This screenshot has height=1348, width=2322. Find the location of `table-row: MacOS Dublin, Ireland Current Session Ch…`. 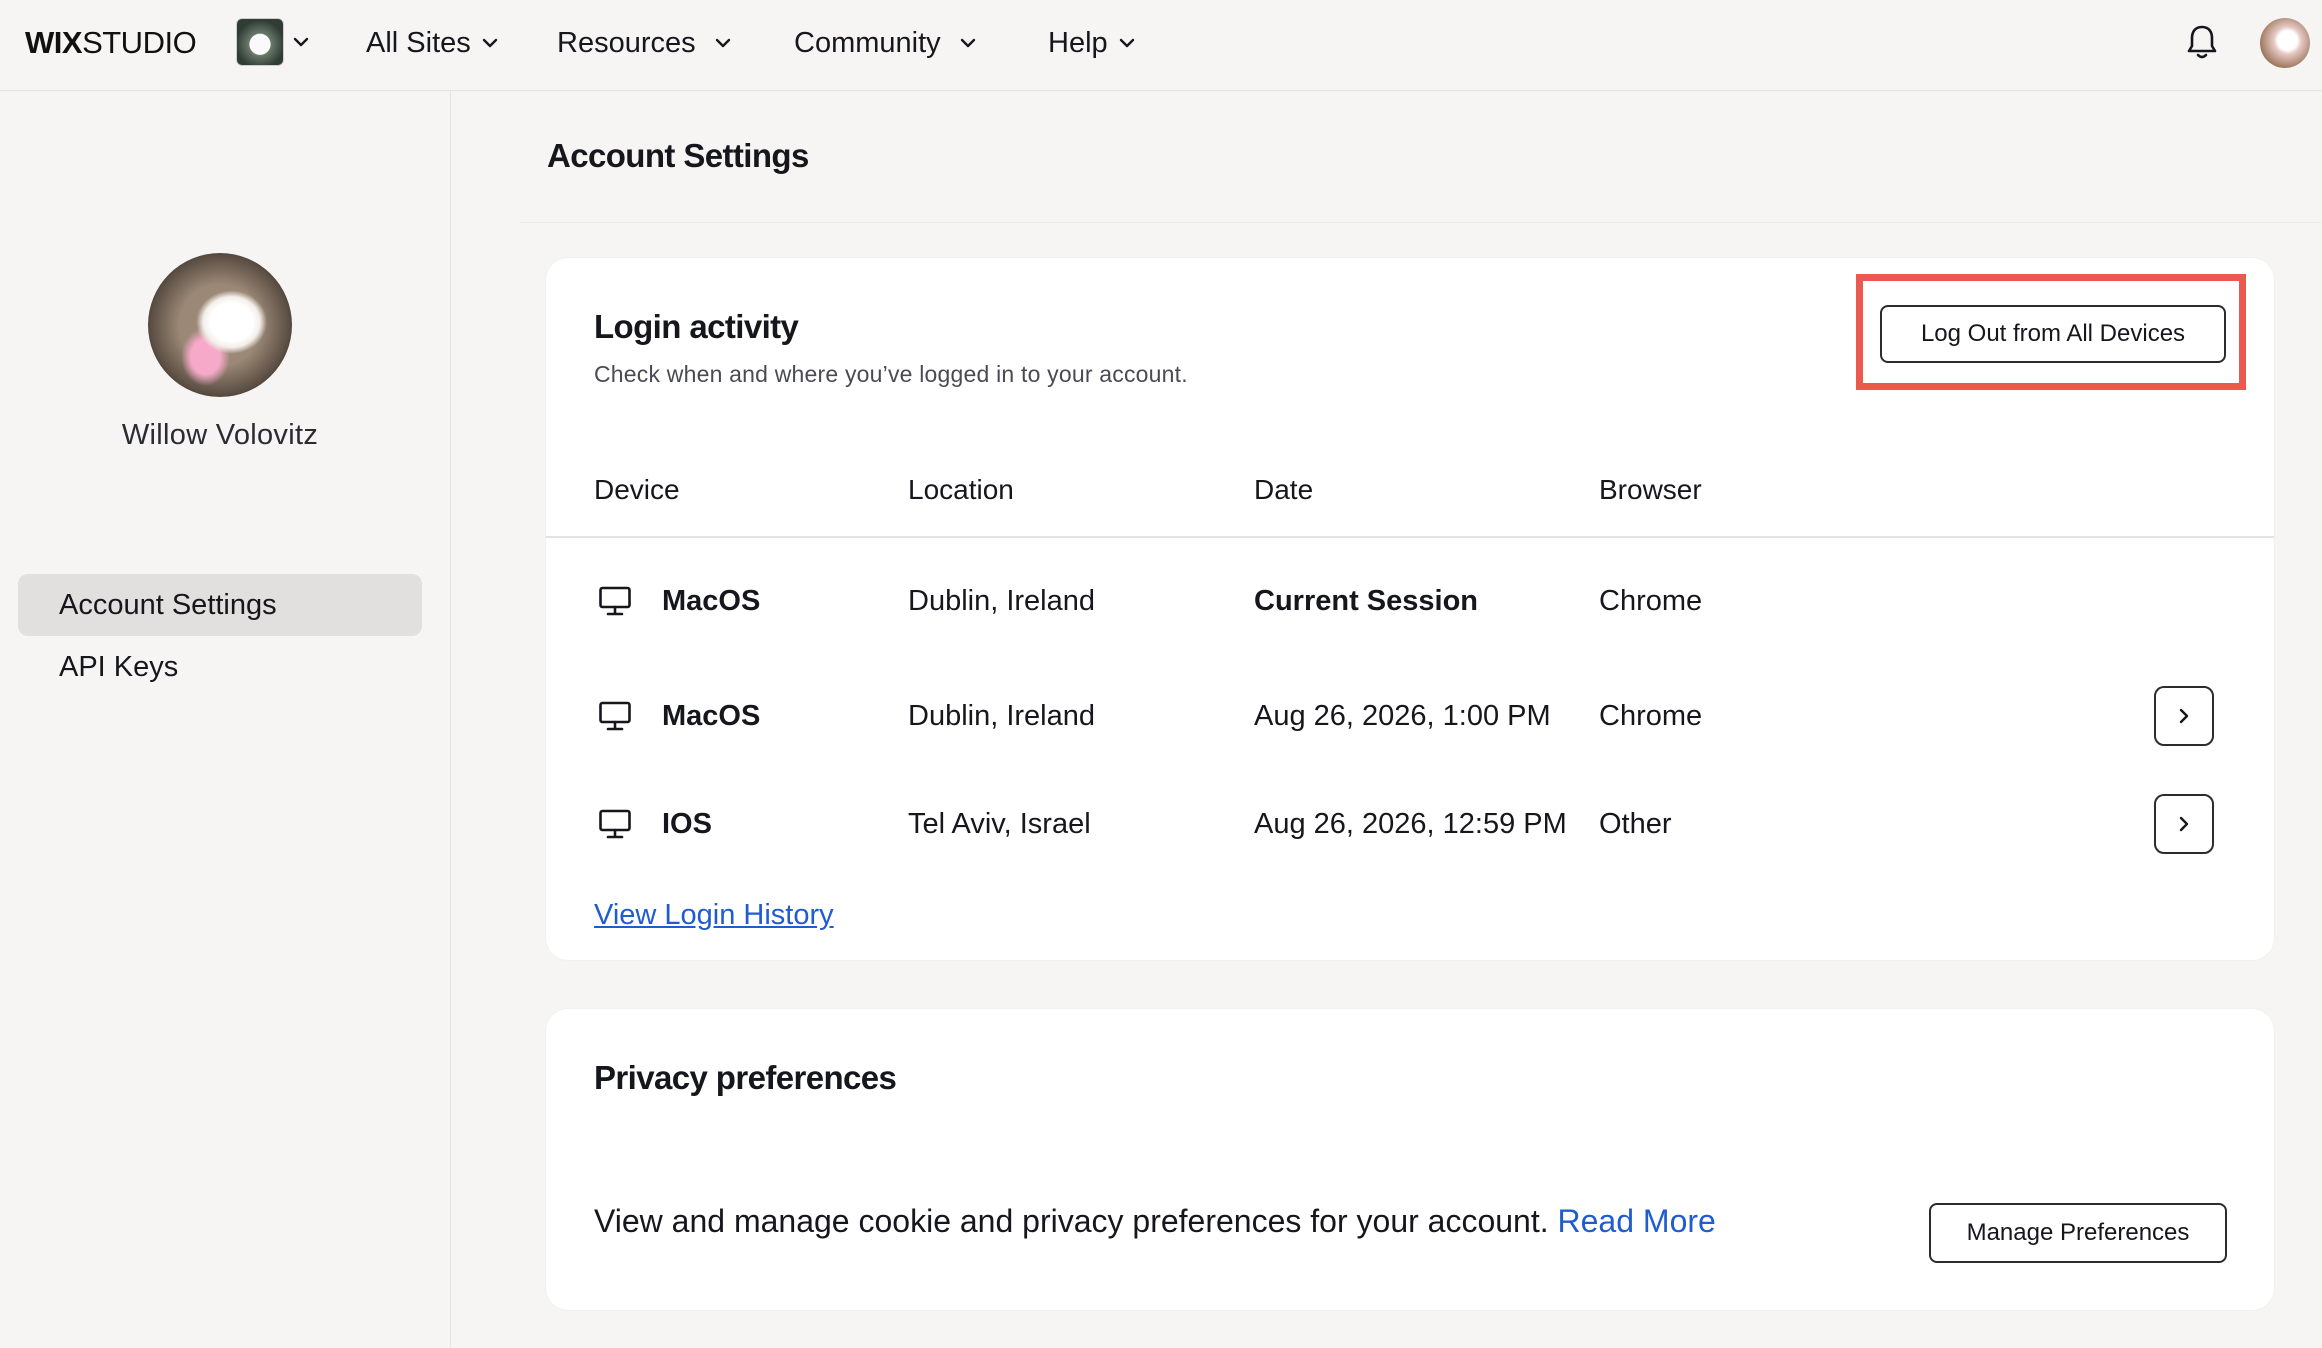

table-row: MacOS Dublin, Ireland Current Session Ch… is located at coordinates (1410, 601).